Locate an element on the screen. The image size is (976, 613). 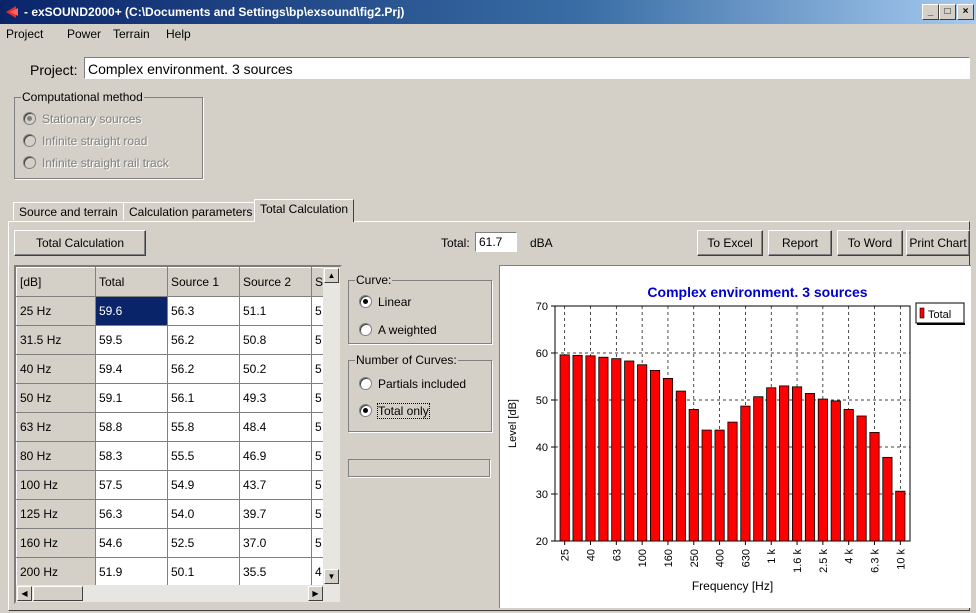
row-header: 200 Hz is located at coordinates (56, 572).